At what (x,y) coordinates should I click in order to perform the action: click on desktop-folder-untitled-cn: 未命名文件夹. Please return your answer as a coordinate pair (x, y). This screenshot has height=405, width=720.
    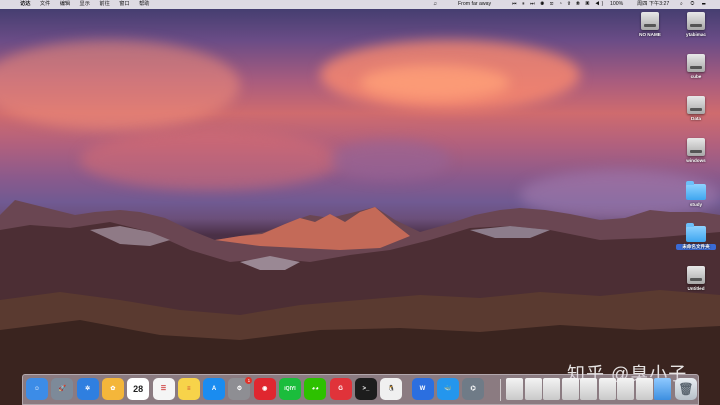
    Looking at the image, I should click on (696, 236).